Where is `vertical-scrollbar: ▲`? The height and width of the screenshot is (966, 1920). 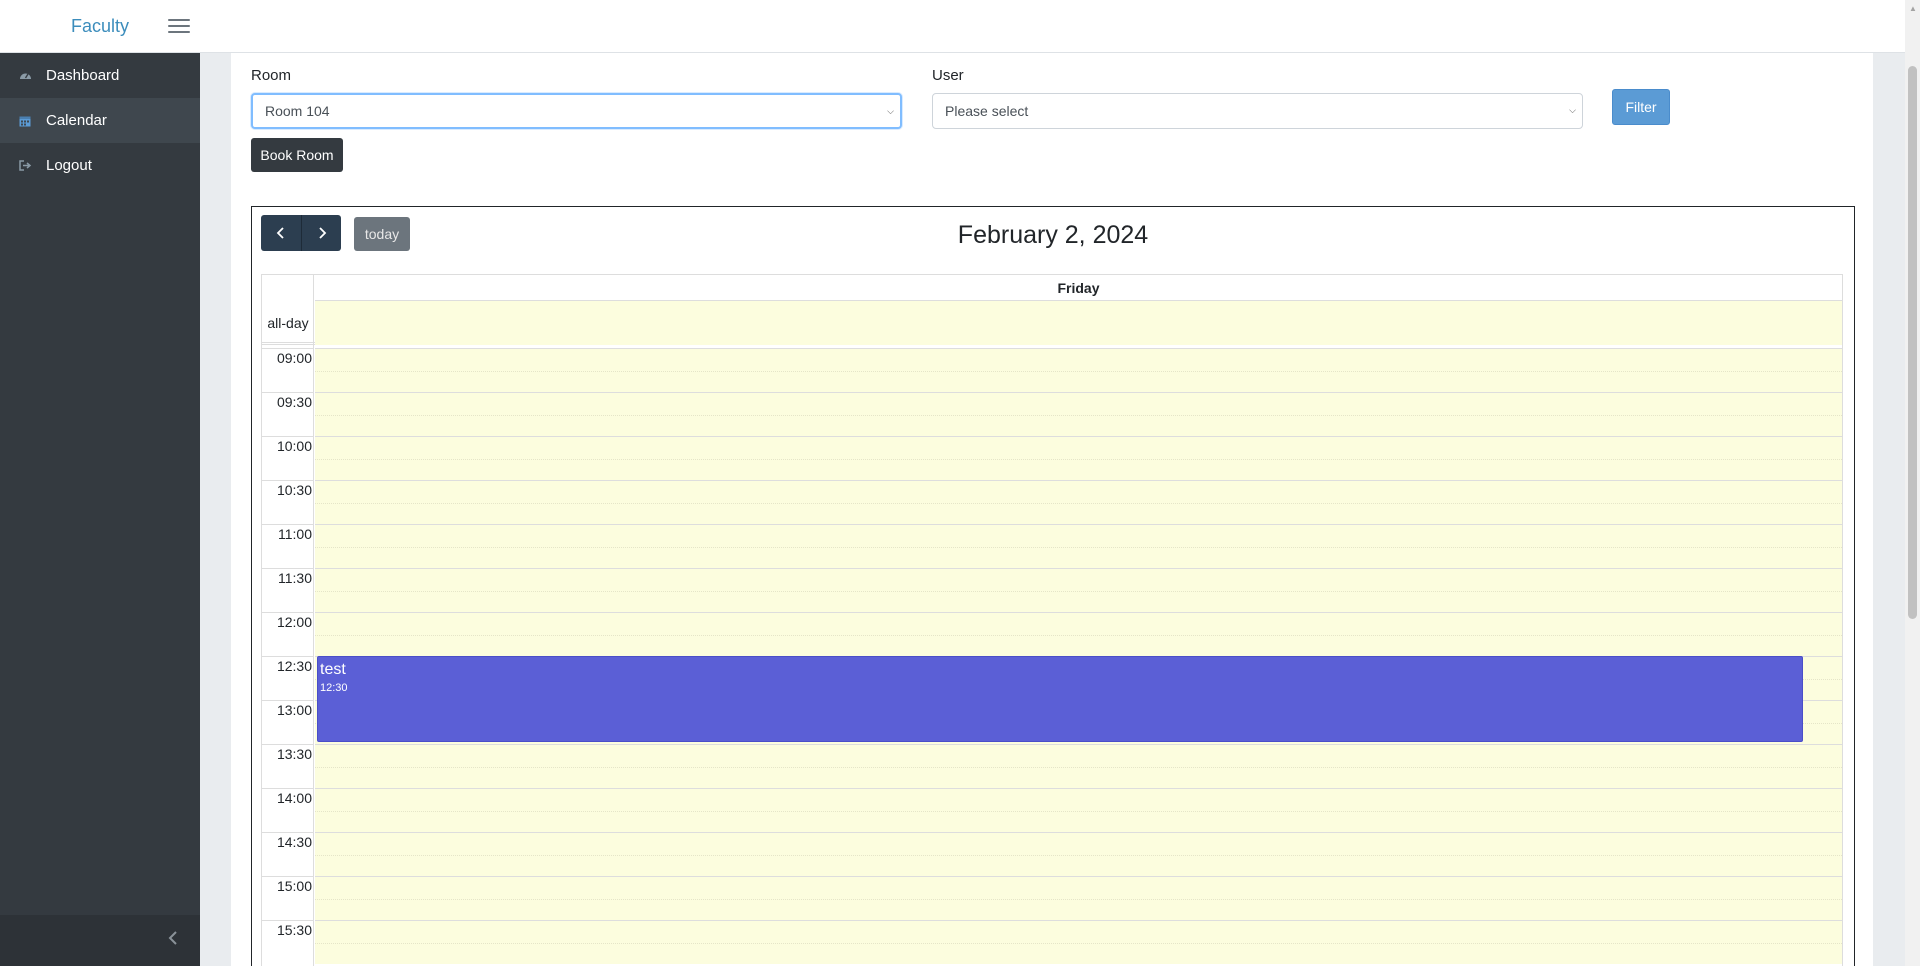 vertical-scrollbar: ▲ is located at coordinates (1912, 483).